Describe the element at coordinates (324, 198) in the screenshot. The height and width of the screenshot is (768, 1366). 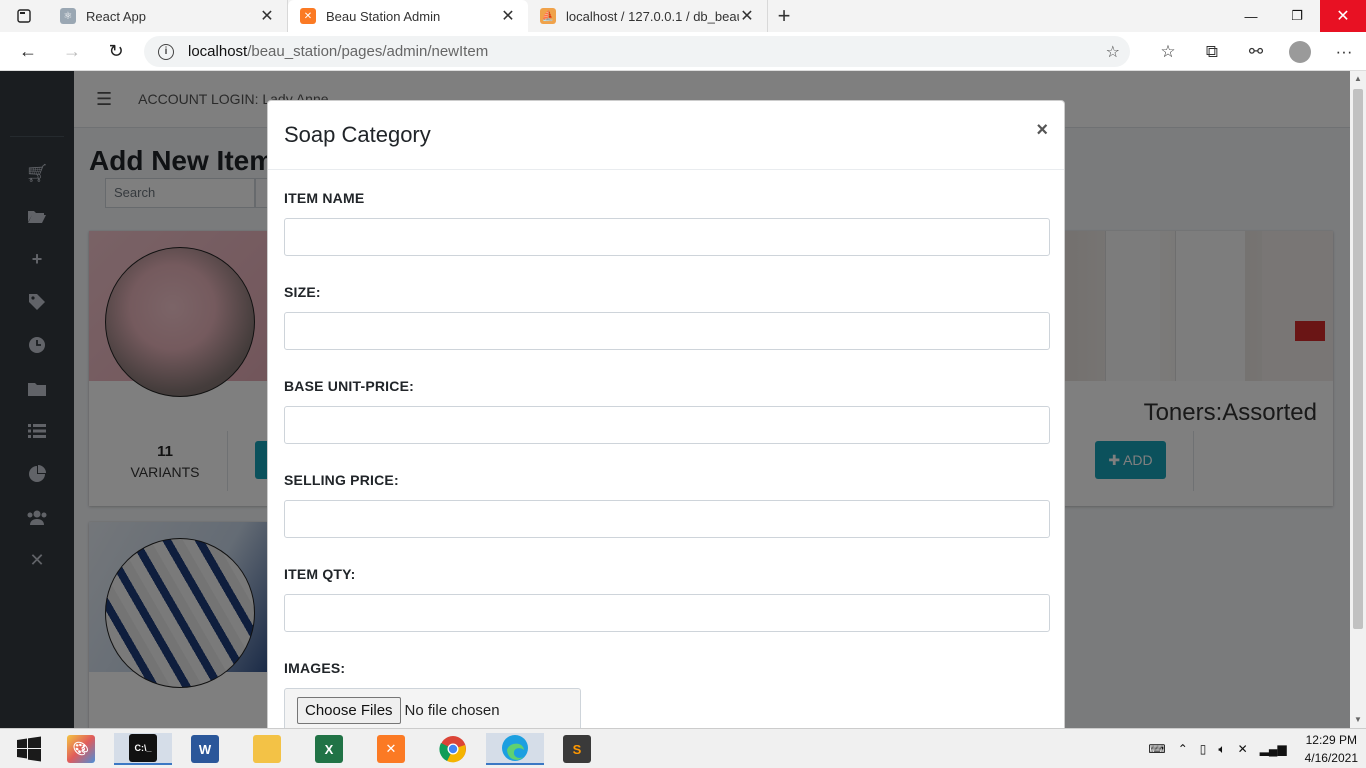
I see `item-name-label: ITEM NAME` at that location.